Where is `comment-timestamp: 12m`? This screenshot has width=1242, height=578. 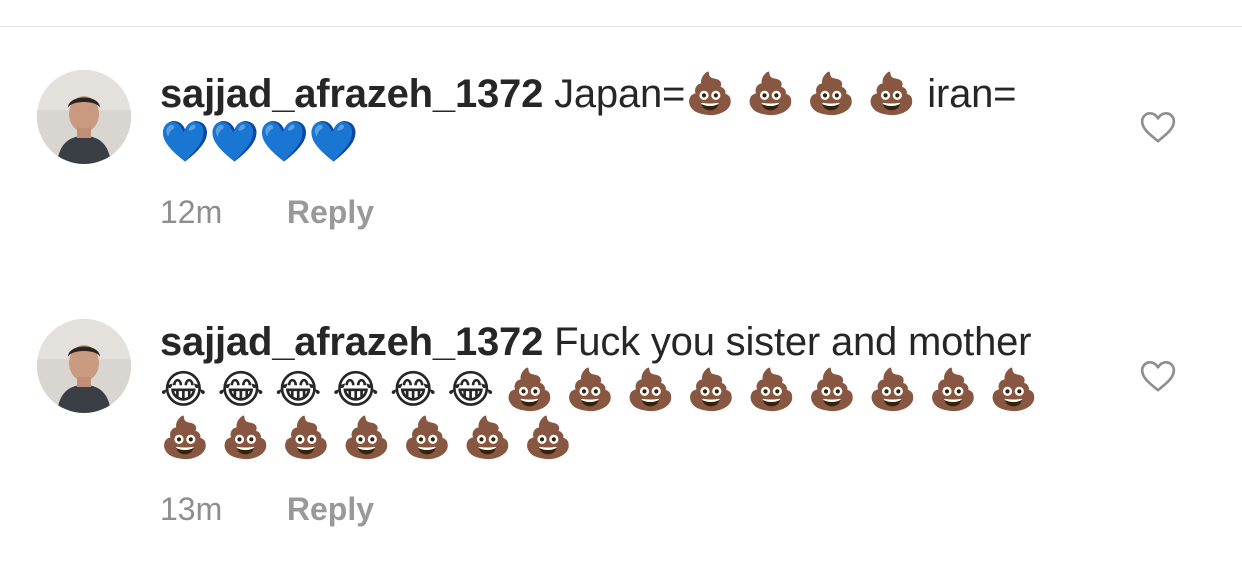 comment-timestamp: 12m is located at coordinates (191, 212).